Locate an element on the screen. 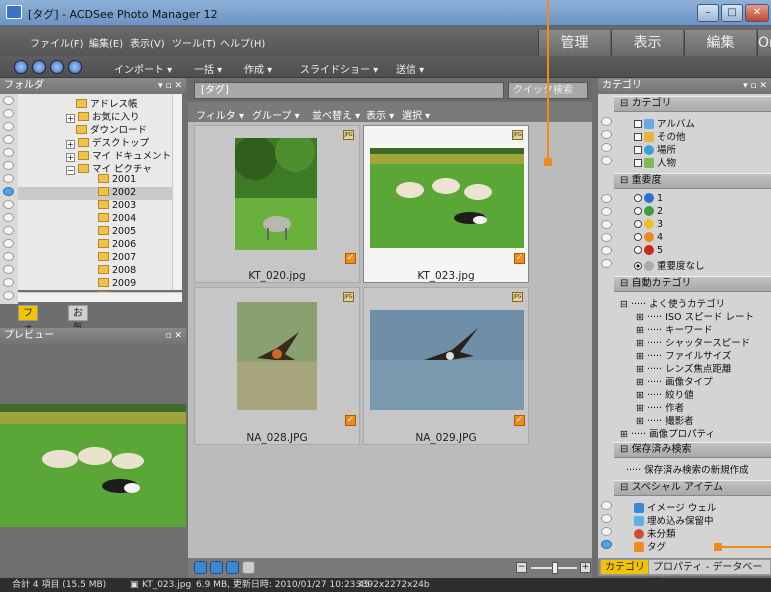  auto-image-type: ⊞ ····· 画像タイプ is located at coordinates (674, 381).